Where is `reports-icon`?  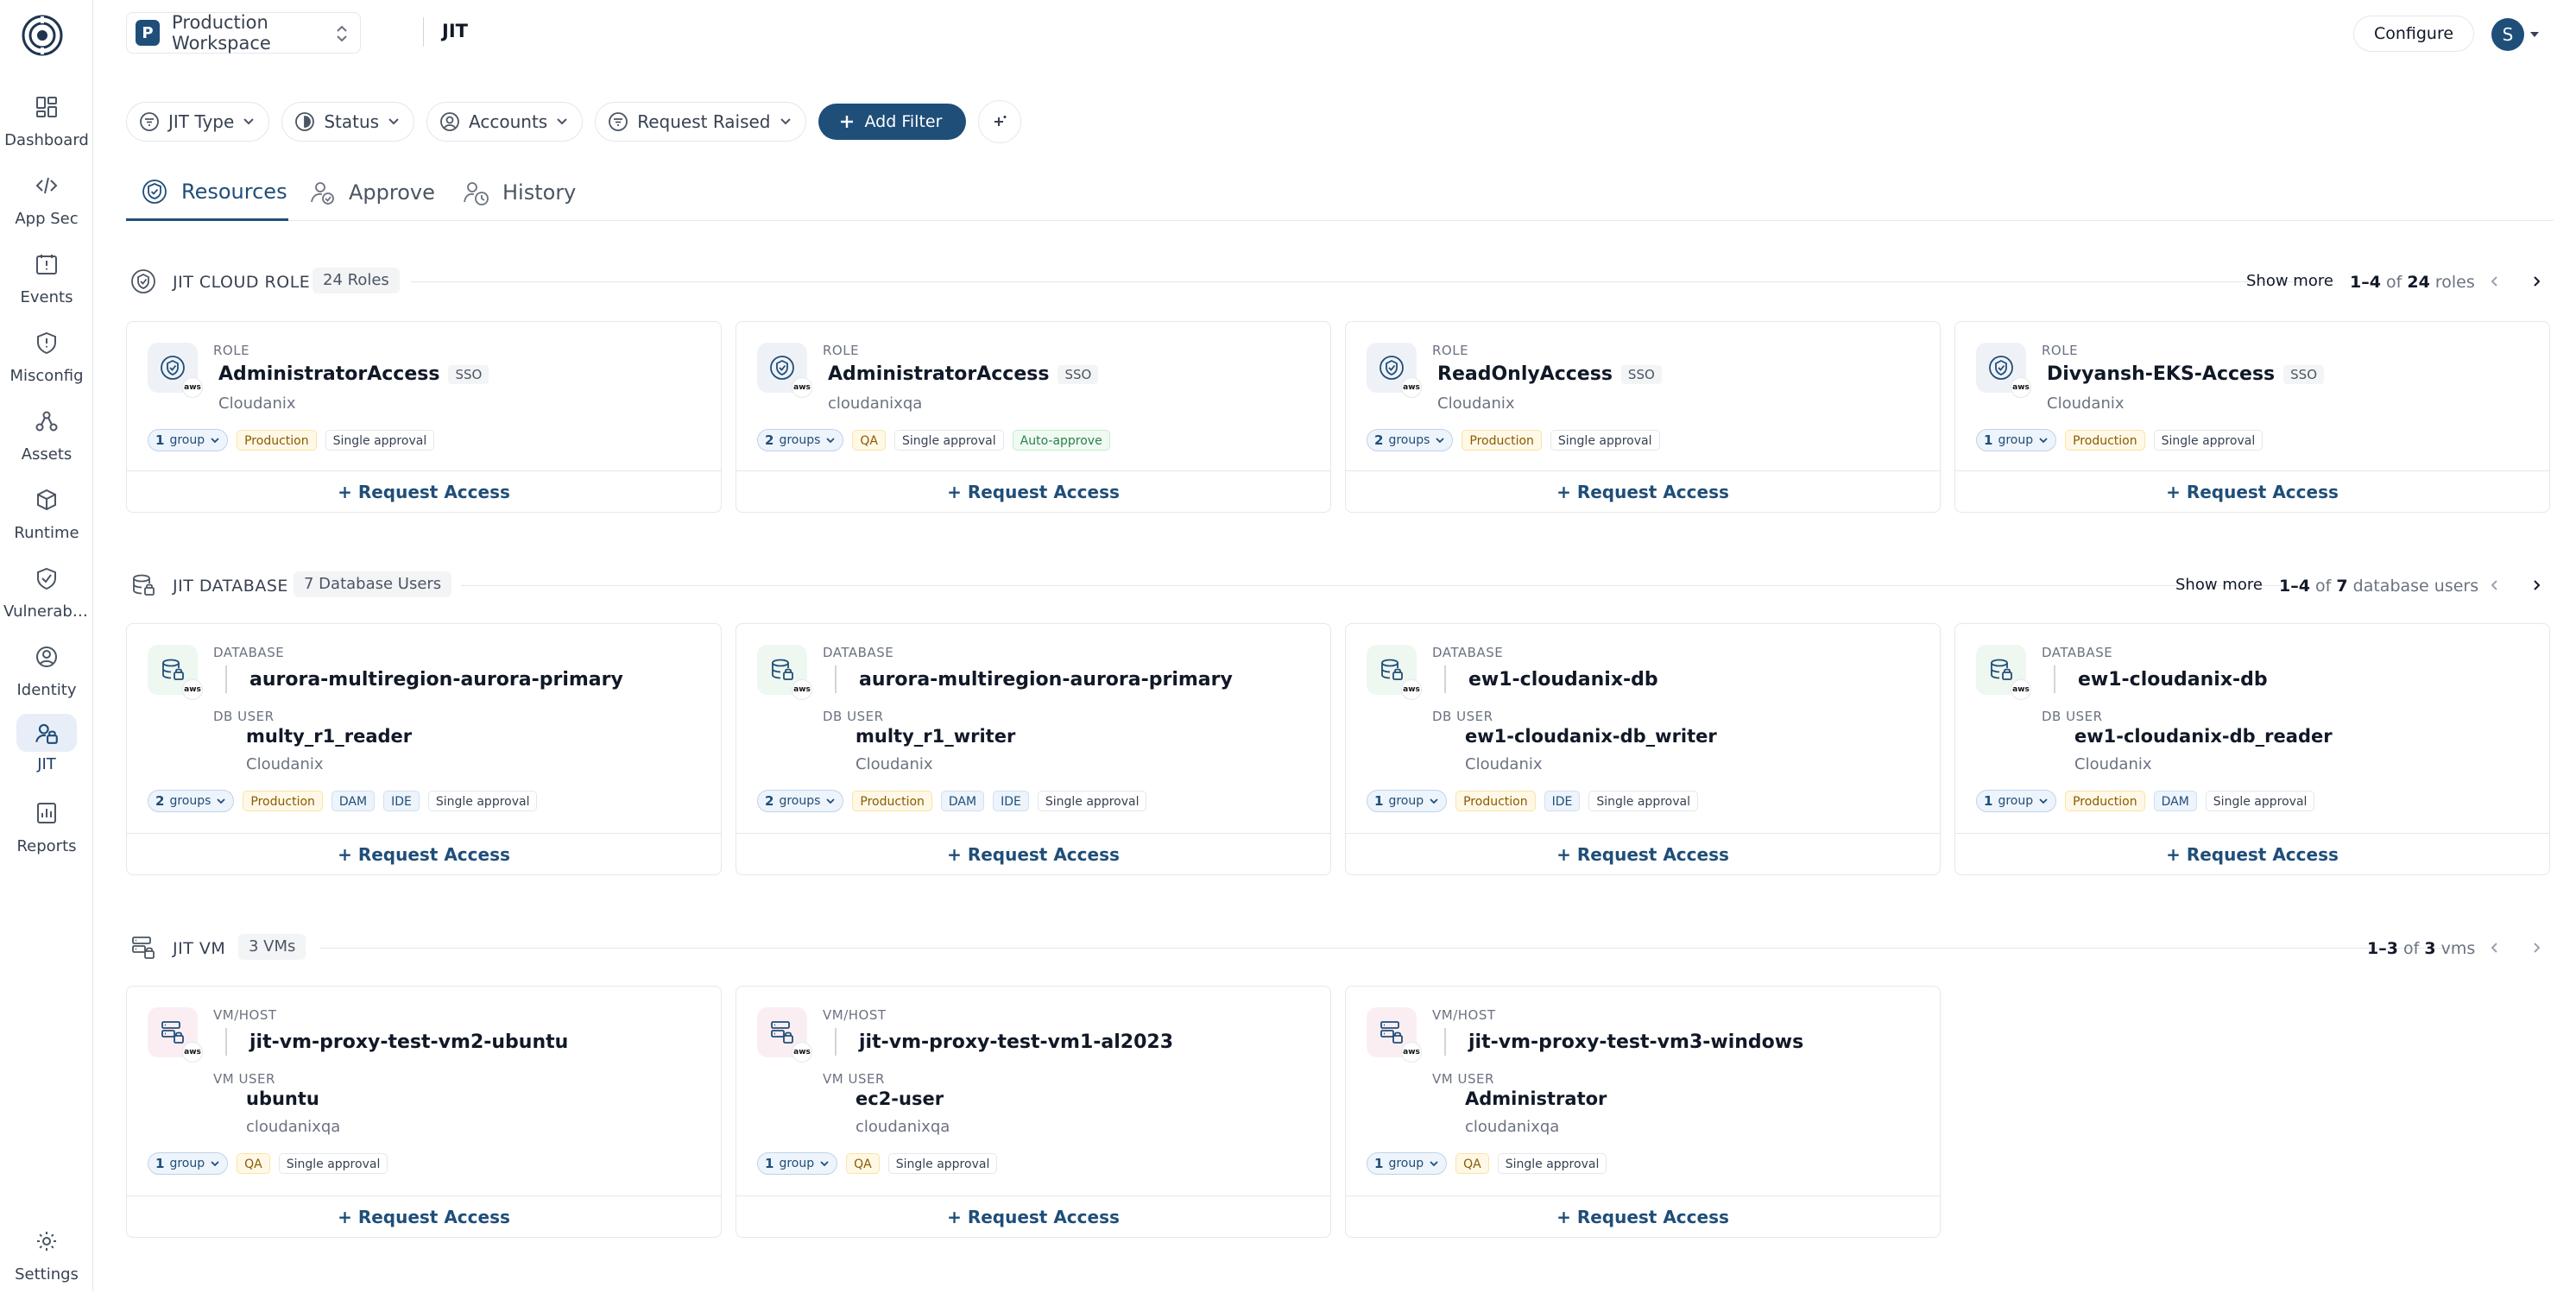 reports-icon is located at coordinates (46, 813).